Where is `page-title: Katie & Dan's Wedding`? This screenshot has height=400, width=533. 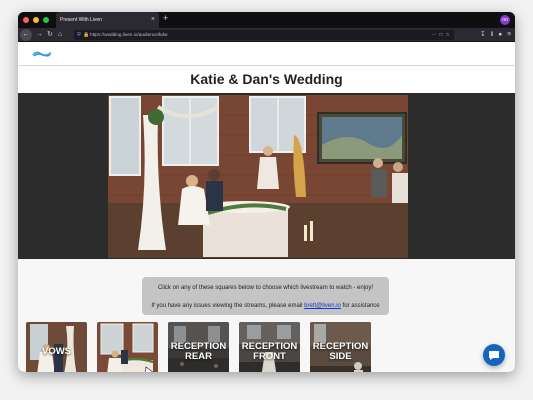 page-title: Katie & Dan's Wedding is located at coordinates (266, 79).